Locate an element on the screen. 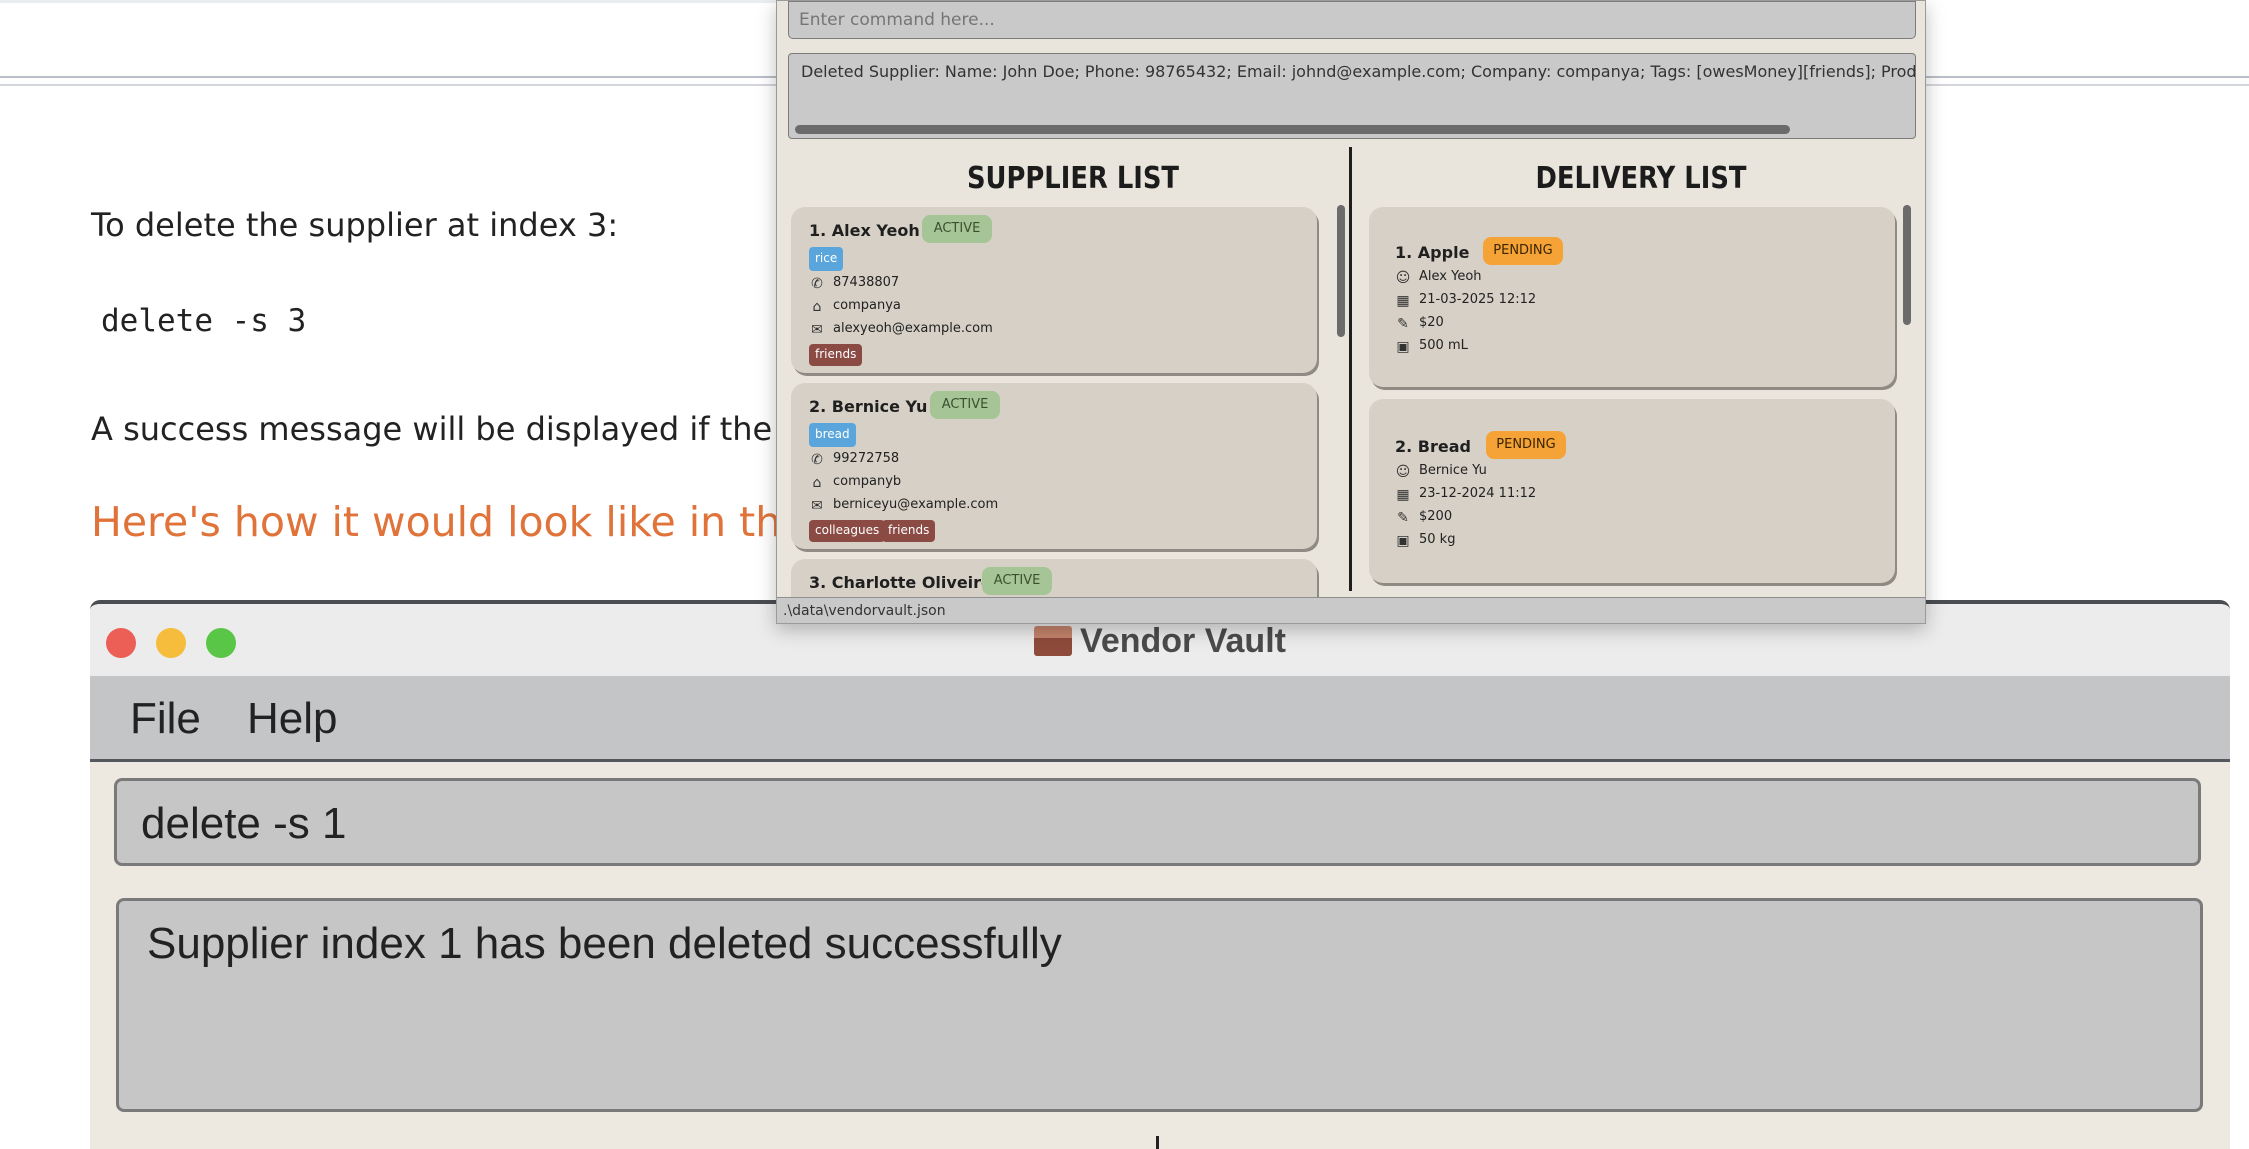  horizontal-scrollbar is located at coordinates (1292, 129).